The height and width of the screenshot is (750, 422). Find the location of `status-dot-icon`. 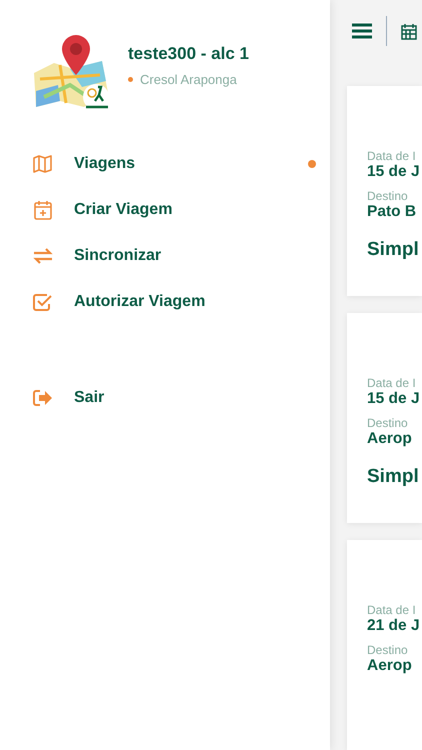

status-dot-icon is located at coordinates (130, 79).